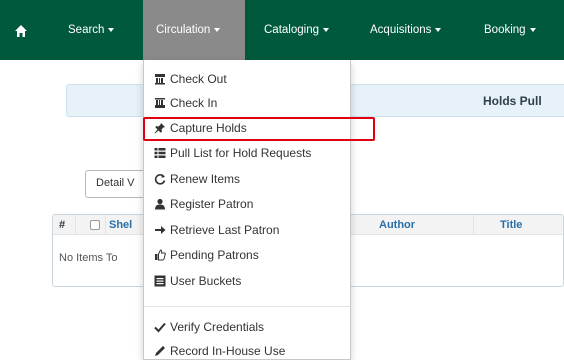 The image size is (564, 360). What do you see at coordinates (183, 30) in the screenshot?
I see `nav-circulation-label: Circulation` at bounding box center [183, 30].